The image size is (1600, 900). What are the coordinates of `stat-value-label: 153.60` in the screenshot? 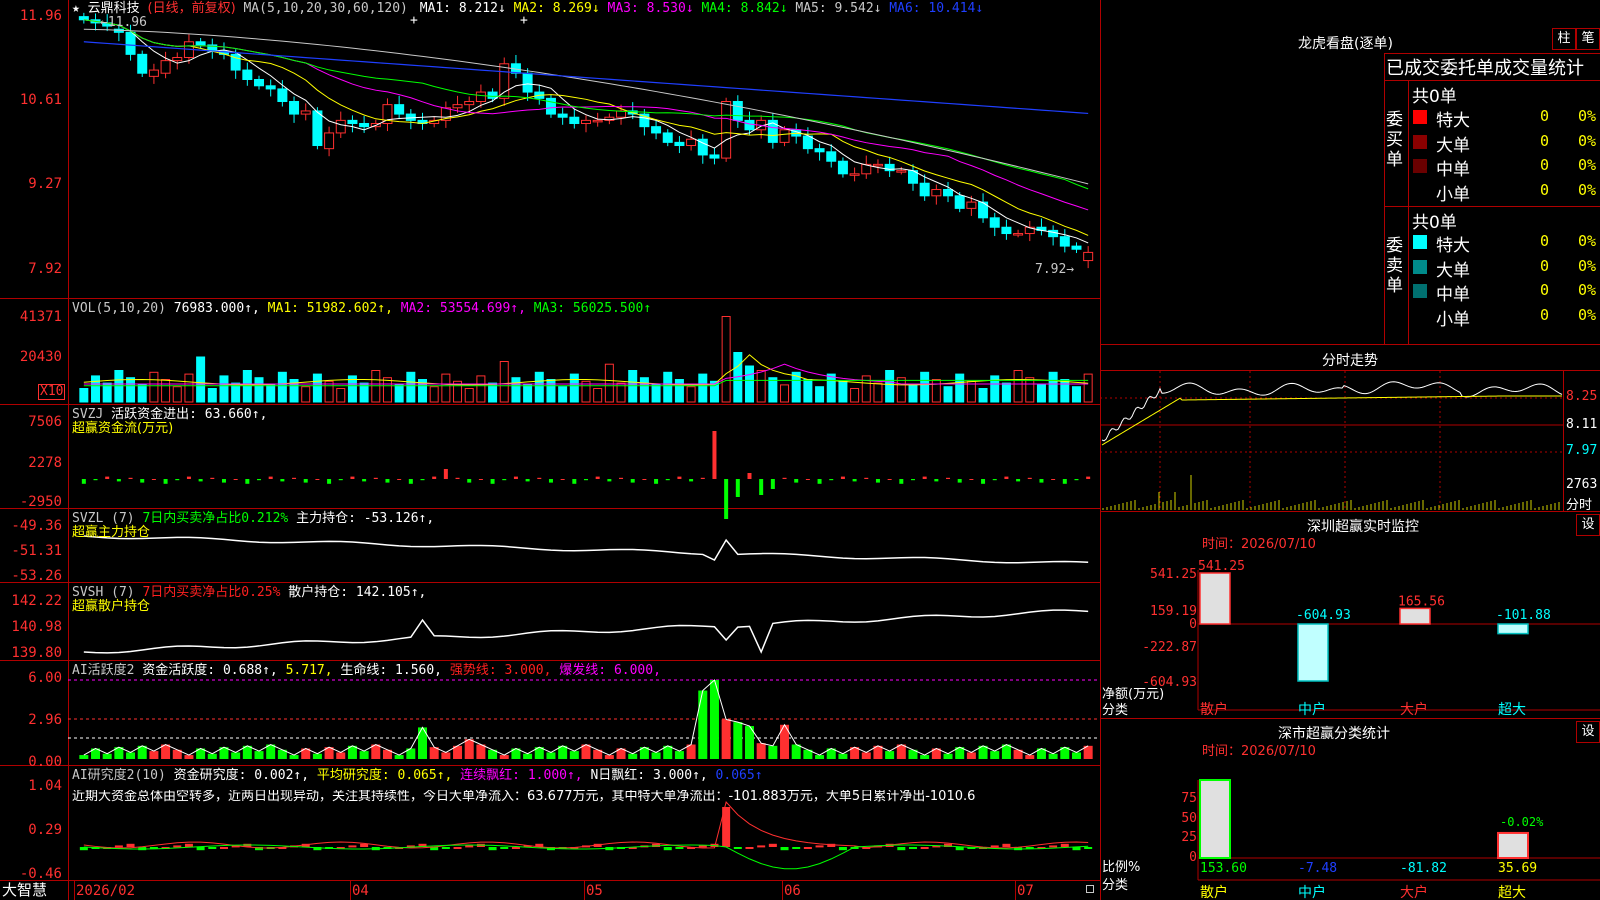 It's located at (1223, 868).